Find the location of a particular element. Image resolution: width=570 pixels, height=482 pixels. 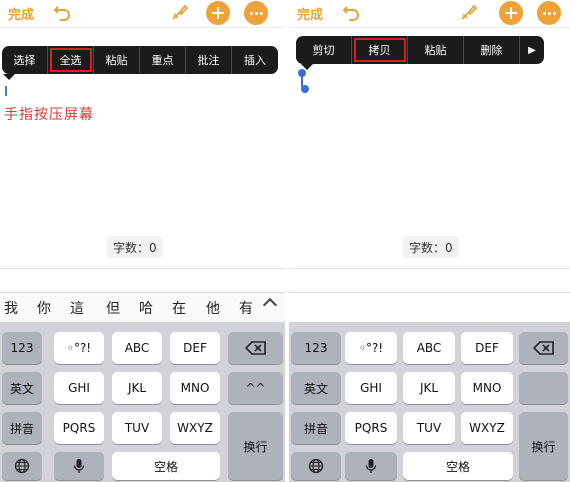

menu-select-all: 全选 is located at coordinates (71, 60).